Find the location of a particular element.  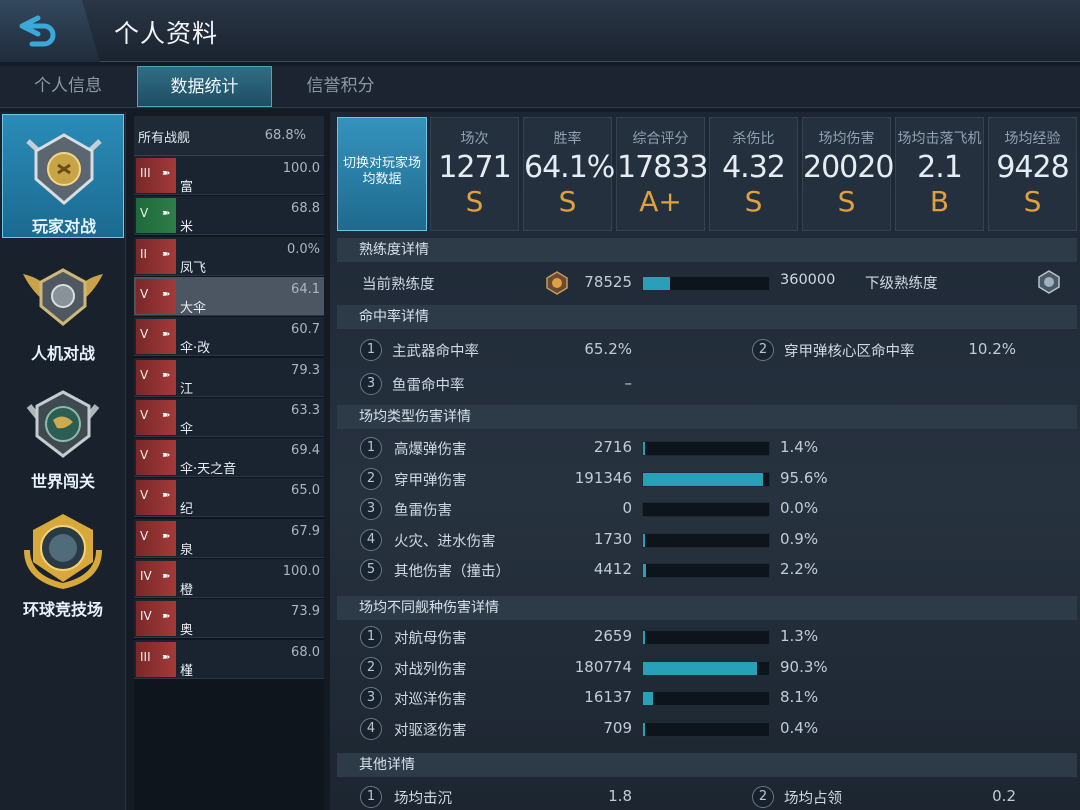

arena-emblem-icon is located at coordinates (63, 552).